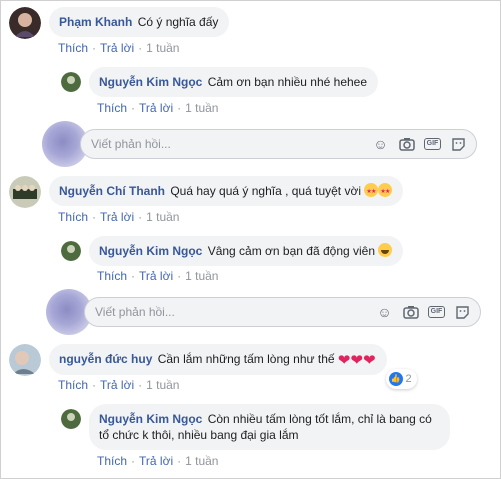 Image resolution: width=501 pixels, height=479 pixels. I want to click on comment-text: Cảm ơn bạn nhiều nhé hehee, so click(287, 82).